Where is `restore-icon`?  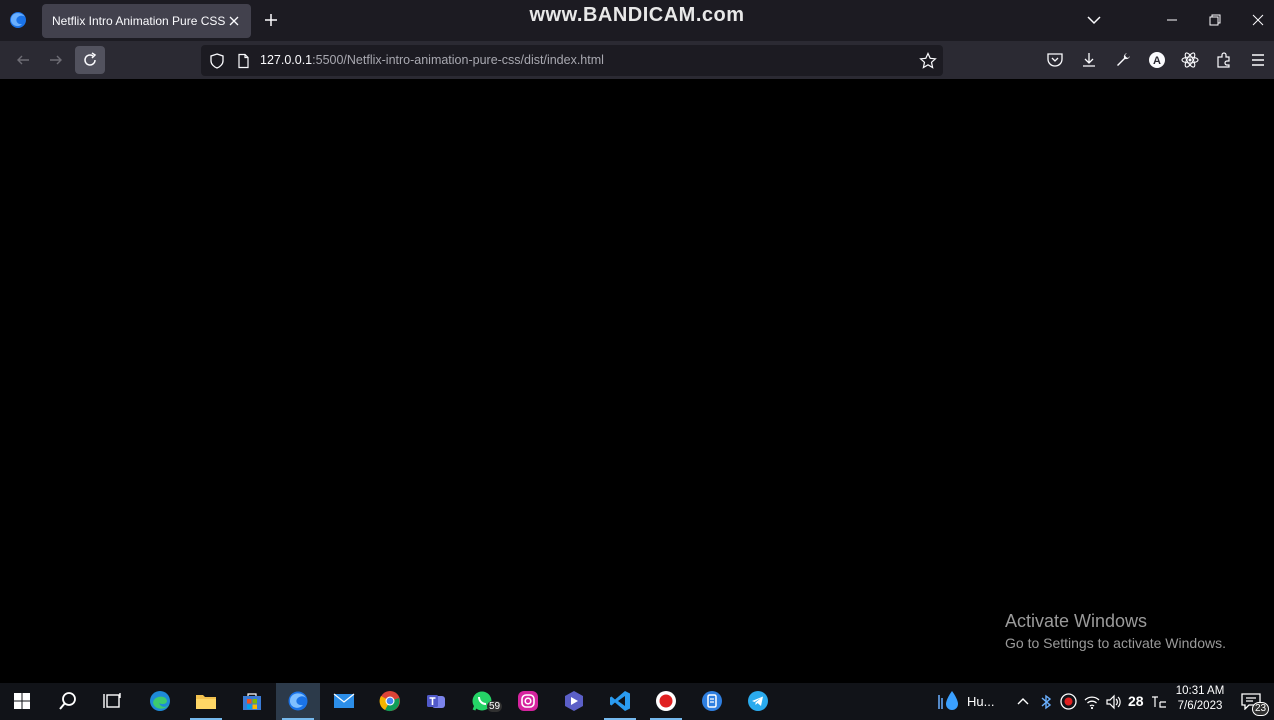 restore-icon is located at coordinates (1215, 20).